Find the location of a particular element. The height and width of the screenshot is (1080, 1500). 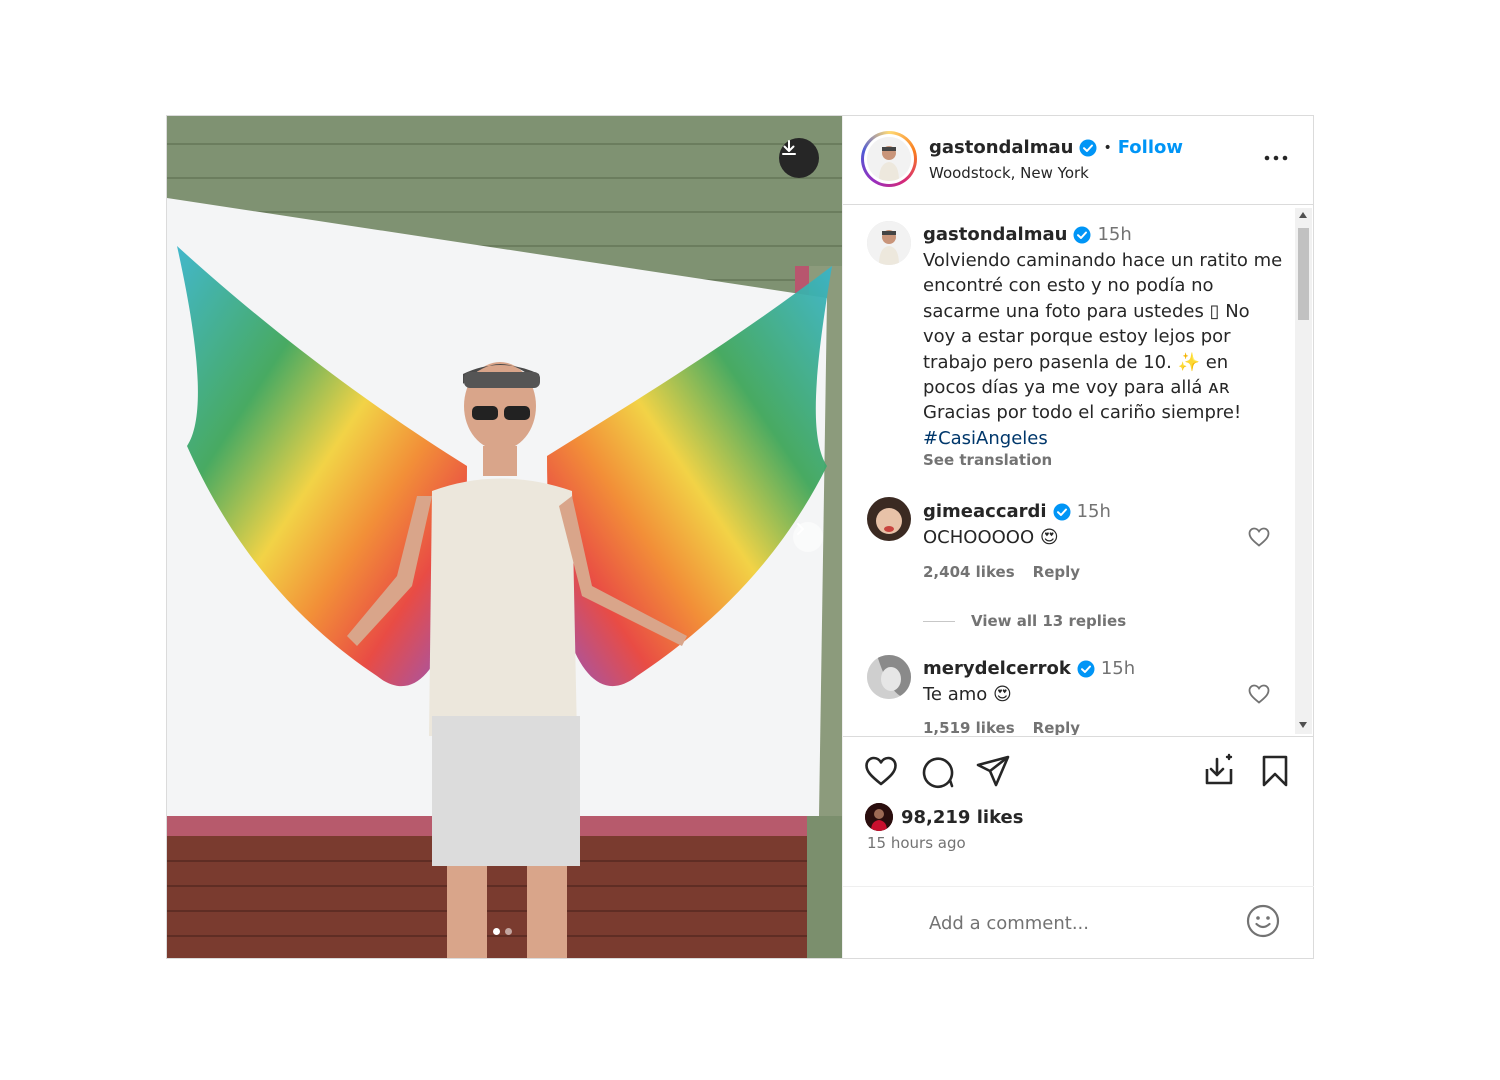

add-comment-bar is located at coordinates (1078, 922).